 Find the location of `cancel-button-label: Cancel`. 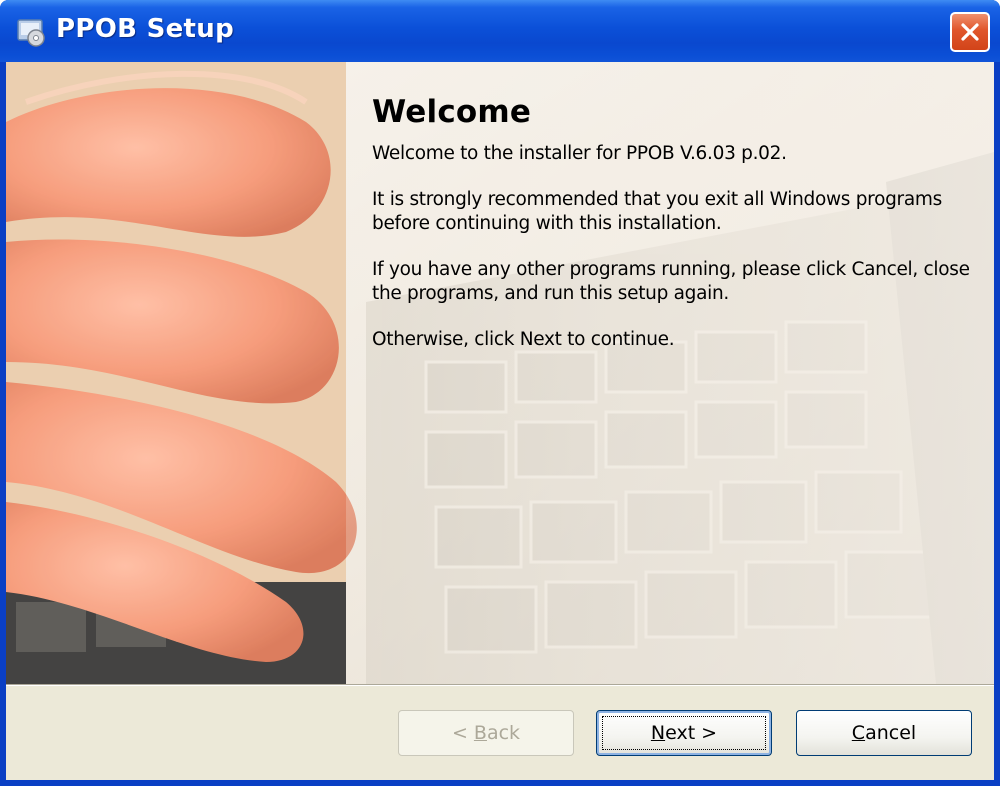

cancel-button-label: Cancel is located at coordinates (884, 733).